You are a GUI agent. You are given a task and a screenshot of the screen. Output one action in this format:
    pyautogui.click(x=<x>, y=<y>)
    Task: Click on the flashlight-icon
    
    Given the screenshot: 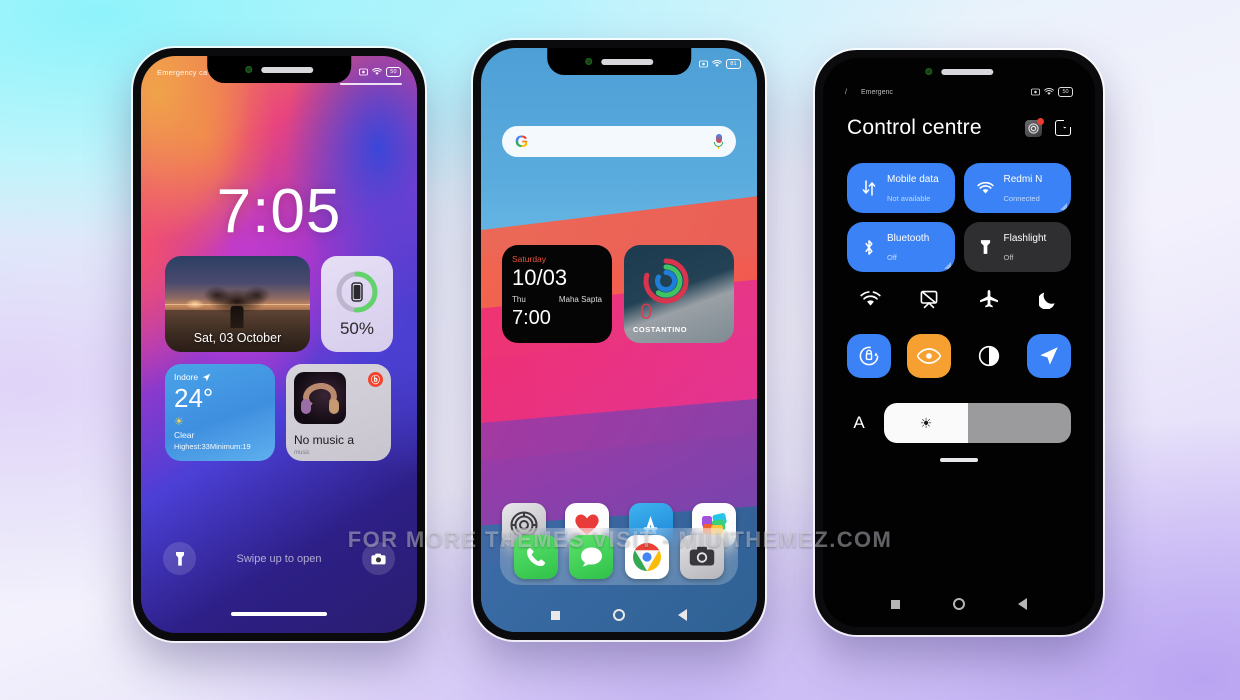 What is the action you would take?
    pyautogui.click(x=180, y=558)
    